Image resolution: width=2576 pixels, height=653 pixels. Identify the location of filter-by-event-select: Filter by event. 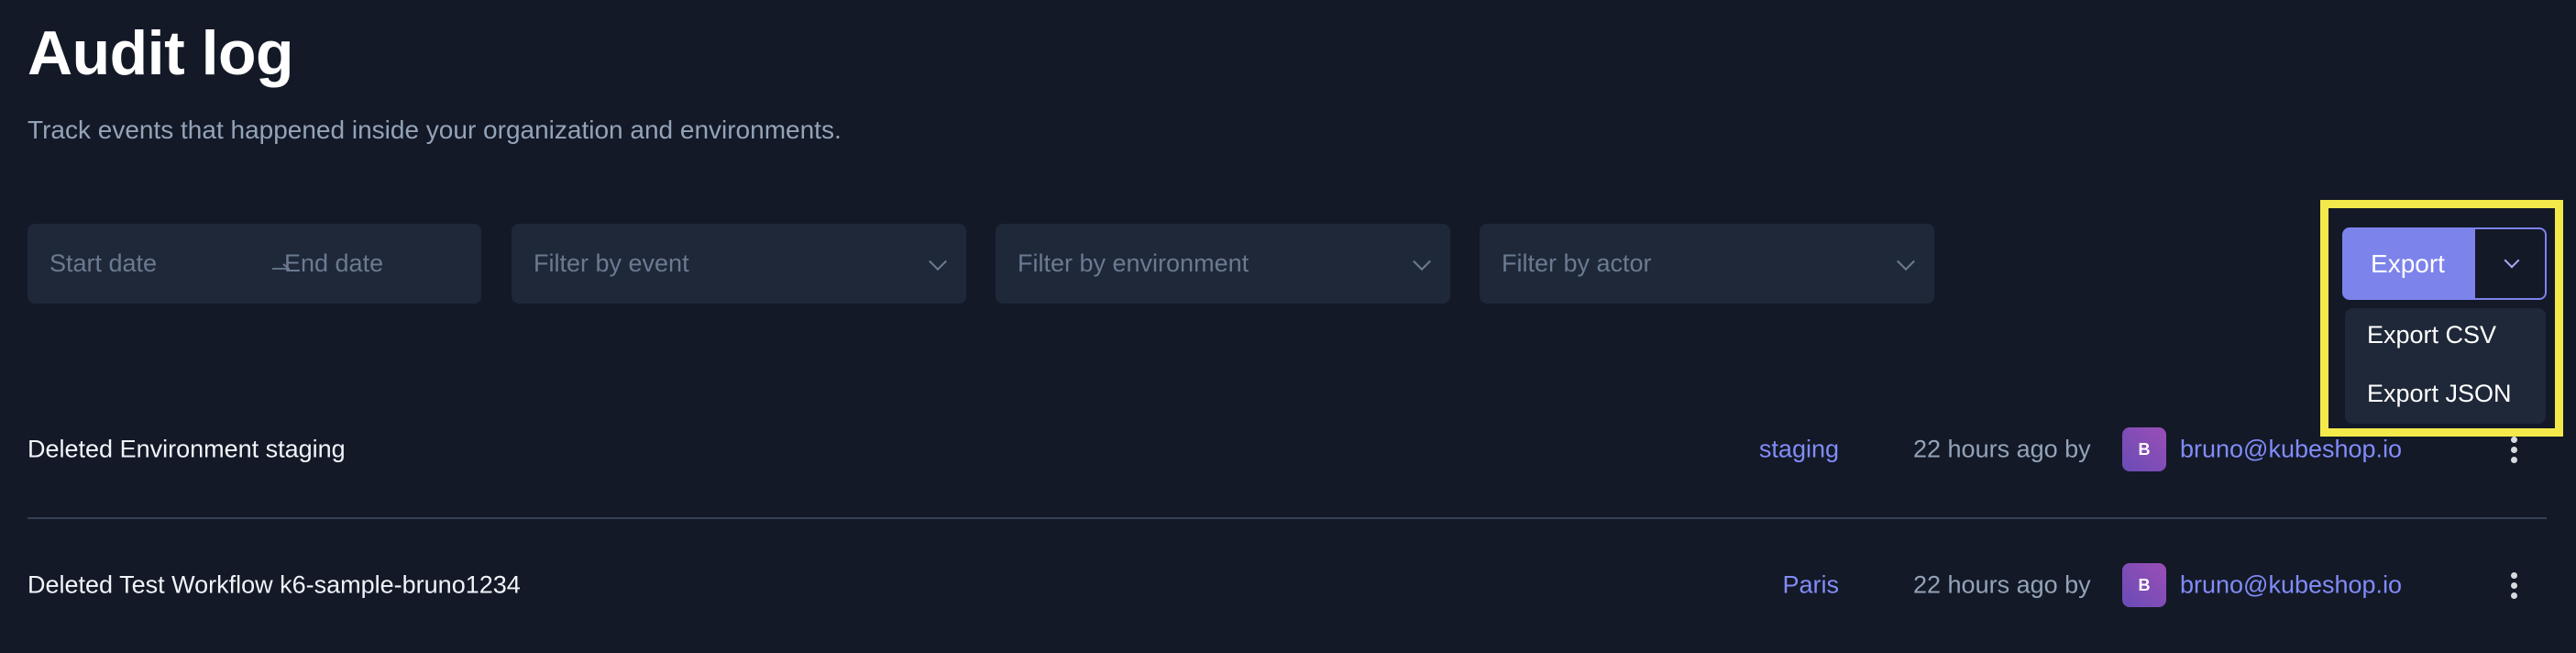
(739, 264).